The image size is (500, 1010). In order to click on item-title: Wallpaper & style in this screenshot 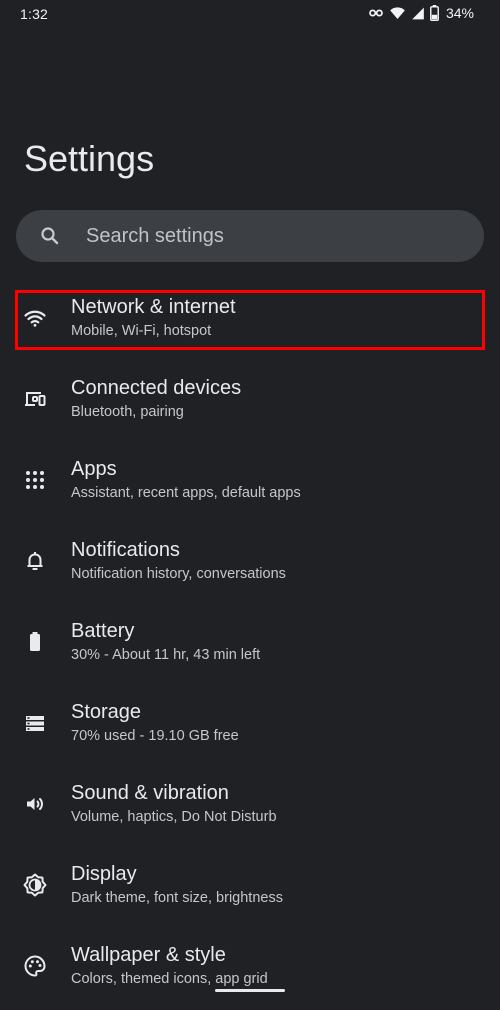, I will do `click(148, 955)`.